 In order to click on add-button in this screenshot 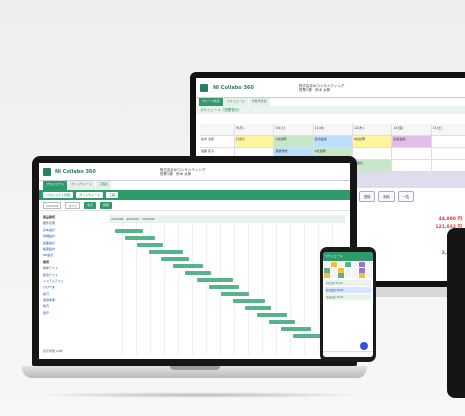, I will do `click(364, 346)`.